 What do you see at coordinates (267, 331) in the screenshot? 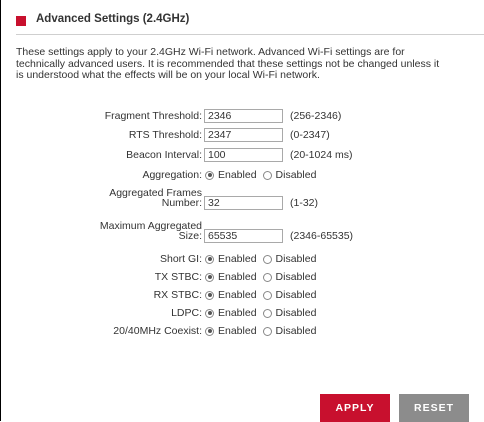
I see `coexist-disabled-radio` at bounding box center [267, 331].